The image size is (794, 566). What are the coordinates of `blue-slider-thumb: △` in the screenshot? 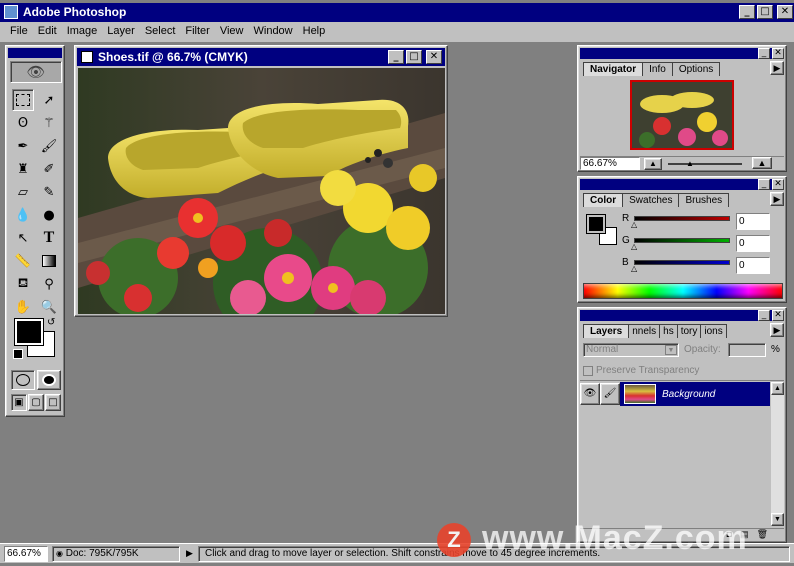 It's located at (634, 268).